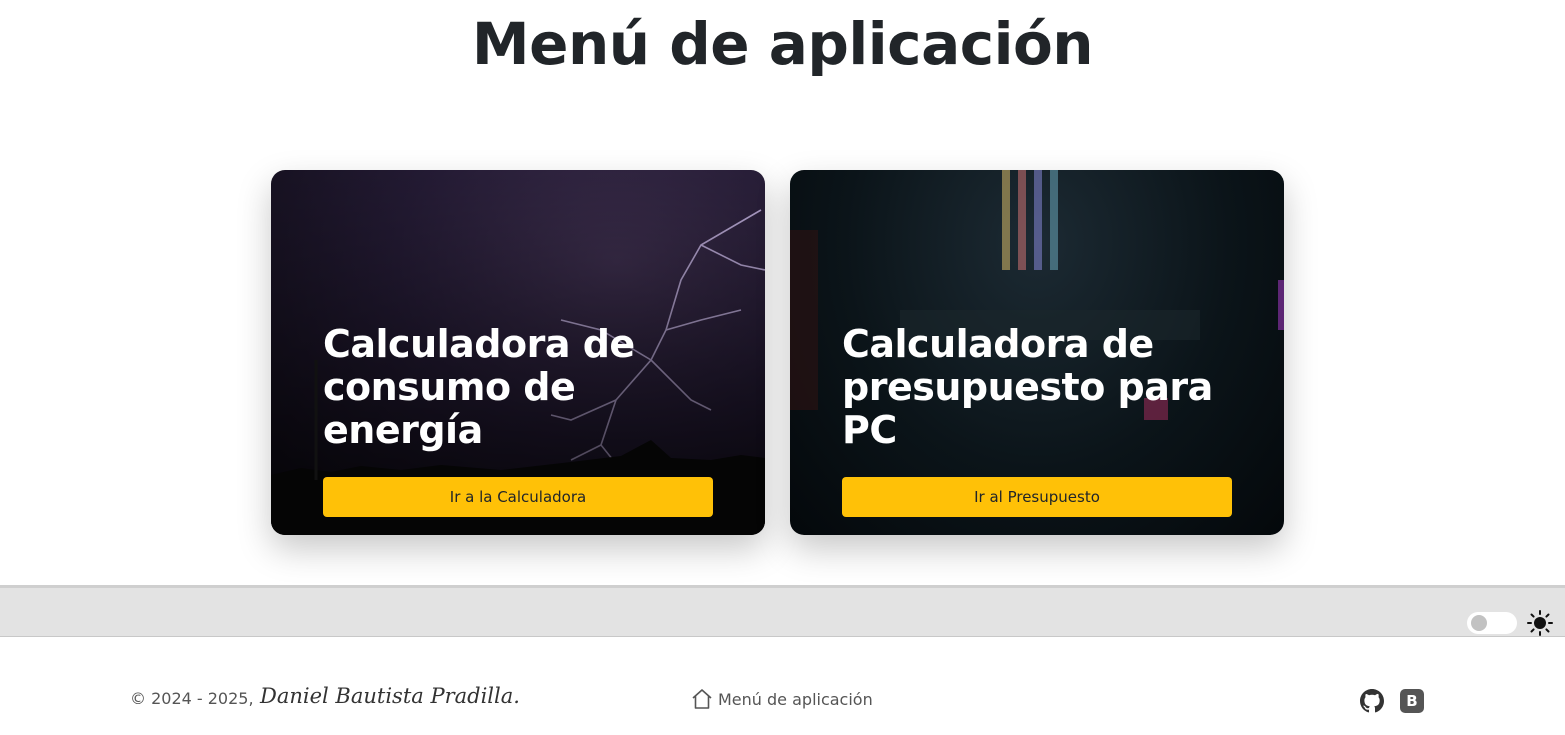  What do you see at coordinates (390, 696) in the screenshot?
I see `author-signature: Daniel Bautista Pradilla.` at bounding box center [390, 696].